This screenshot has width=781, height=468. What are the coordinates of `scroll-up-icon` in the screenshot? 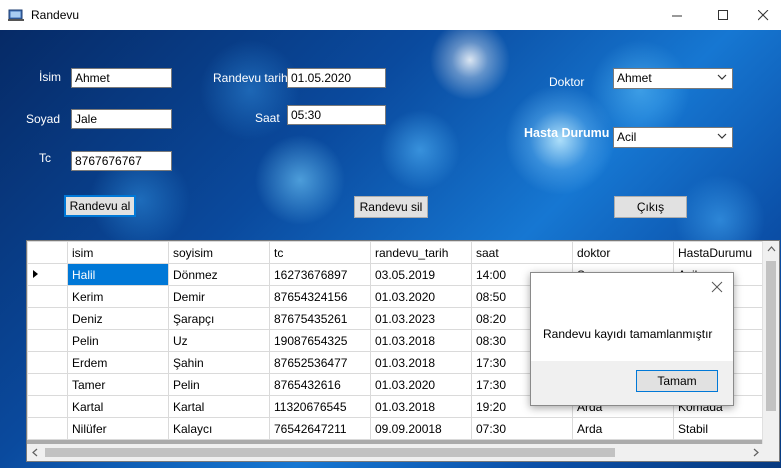 It's located at (771, 249).